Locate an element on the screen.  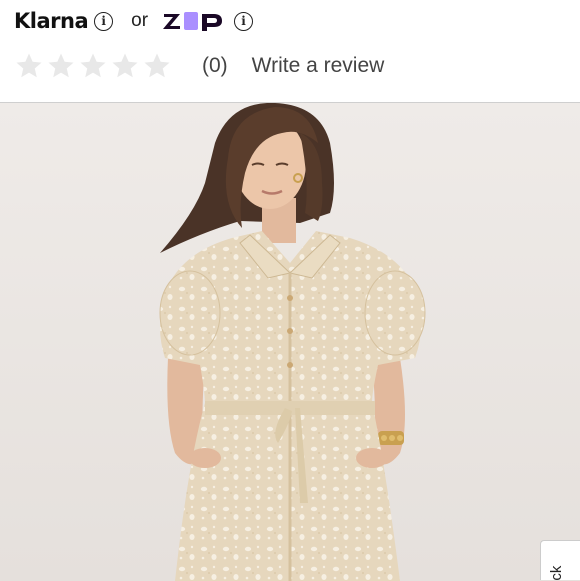
payment-options-row: Klarna i or i is located at coordinates (134, 21).